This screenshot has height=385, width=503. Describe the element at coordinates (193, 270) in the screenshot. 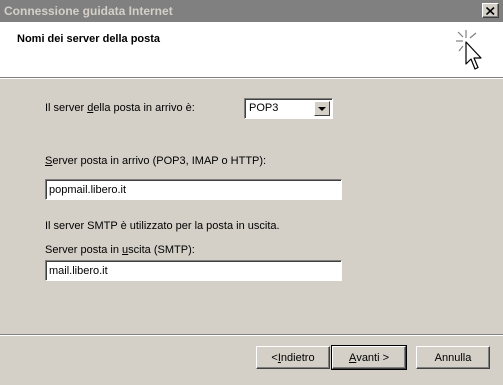

I see `outgoing-server-input` at that location.